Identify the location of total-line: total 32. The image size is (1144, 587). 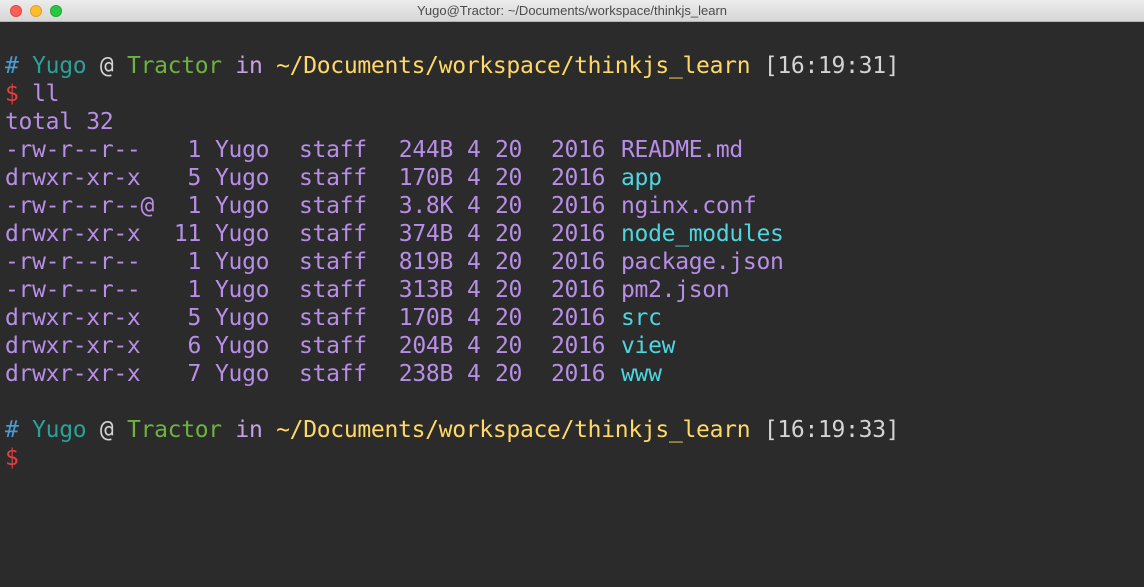
(59, 122).